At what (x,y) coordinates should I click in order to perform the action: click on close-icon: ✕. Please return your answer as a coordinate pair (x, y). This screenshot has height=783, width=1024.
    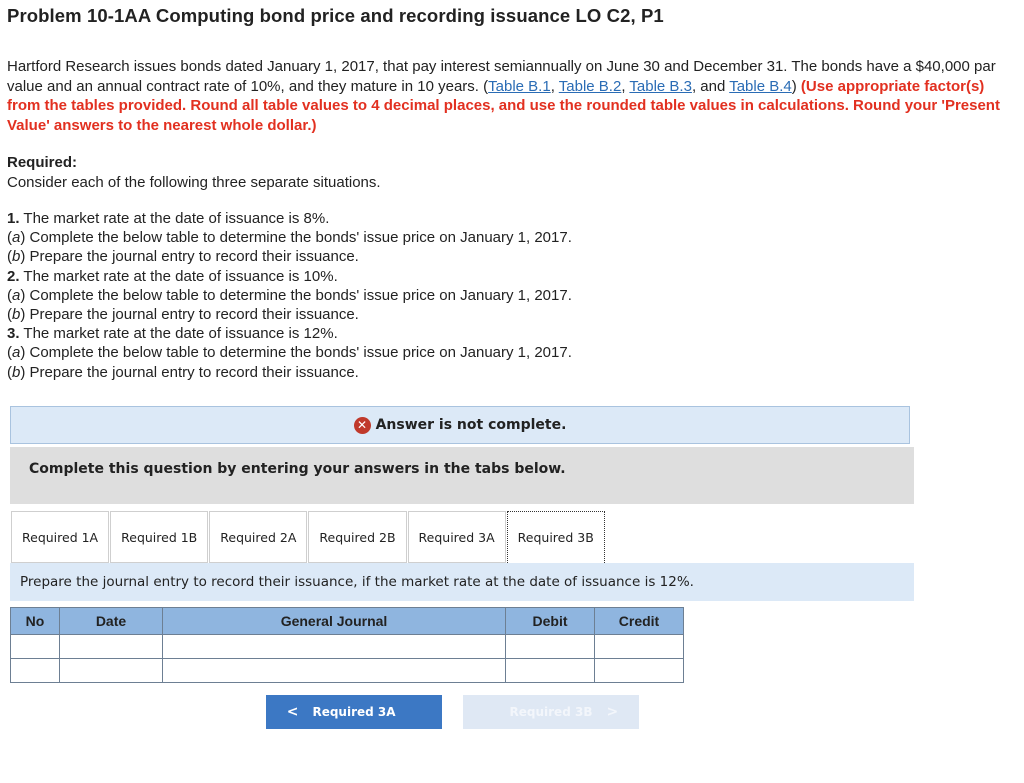
    Looking at the image, I should click on (362, 425).